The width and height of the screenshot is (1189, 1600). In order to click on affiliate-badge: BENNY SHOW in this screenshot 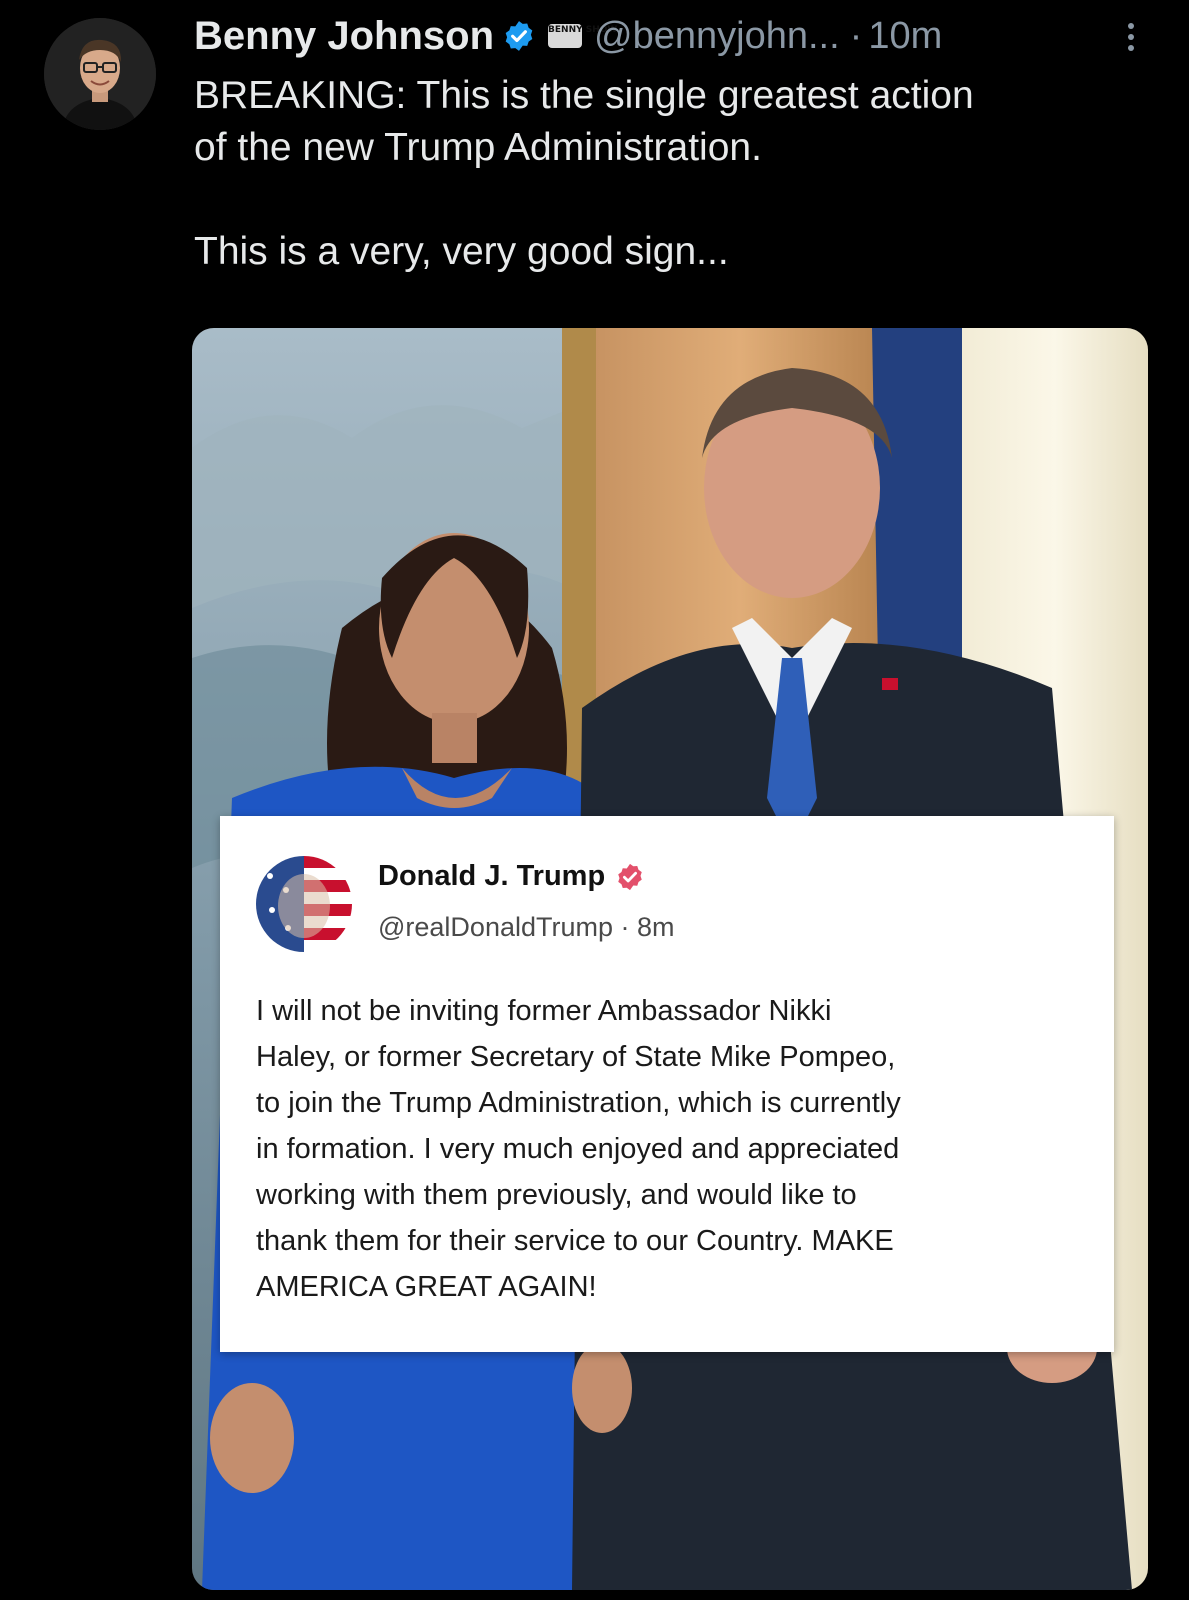, I will do `click(582, 36)`.